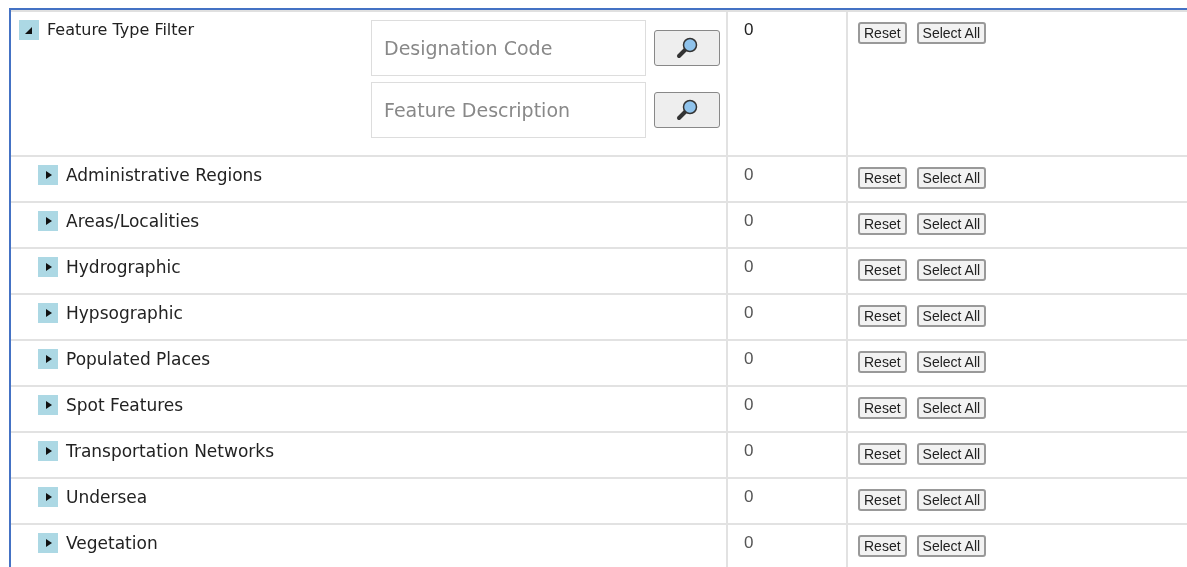  I want to click on category-label: Transportation Networks, so click(170, 451).